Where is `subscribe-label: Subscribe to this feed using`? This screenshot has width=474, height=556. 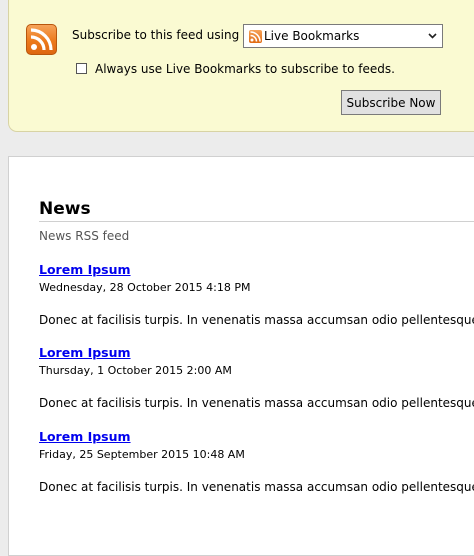 subscribe-label: Subscribe to this feed using is located at coordinates (156, 35).